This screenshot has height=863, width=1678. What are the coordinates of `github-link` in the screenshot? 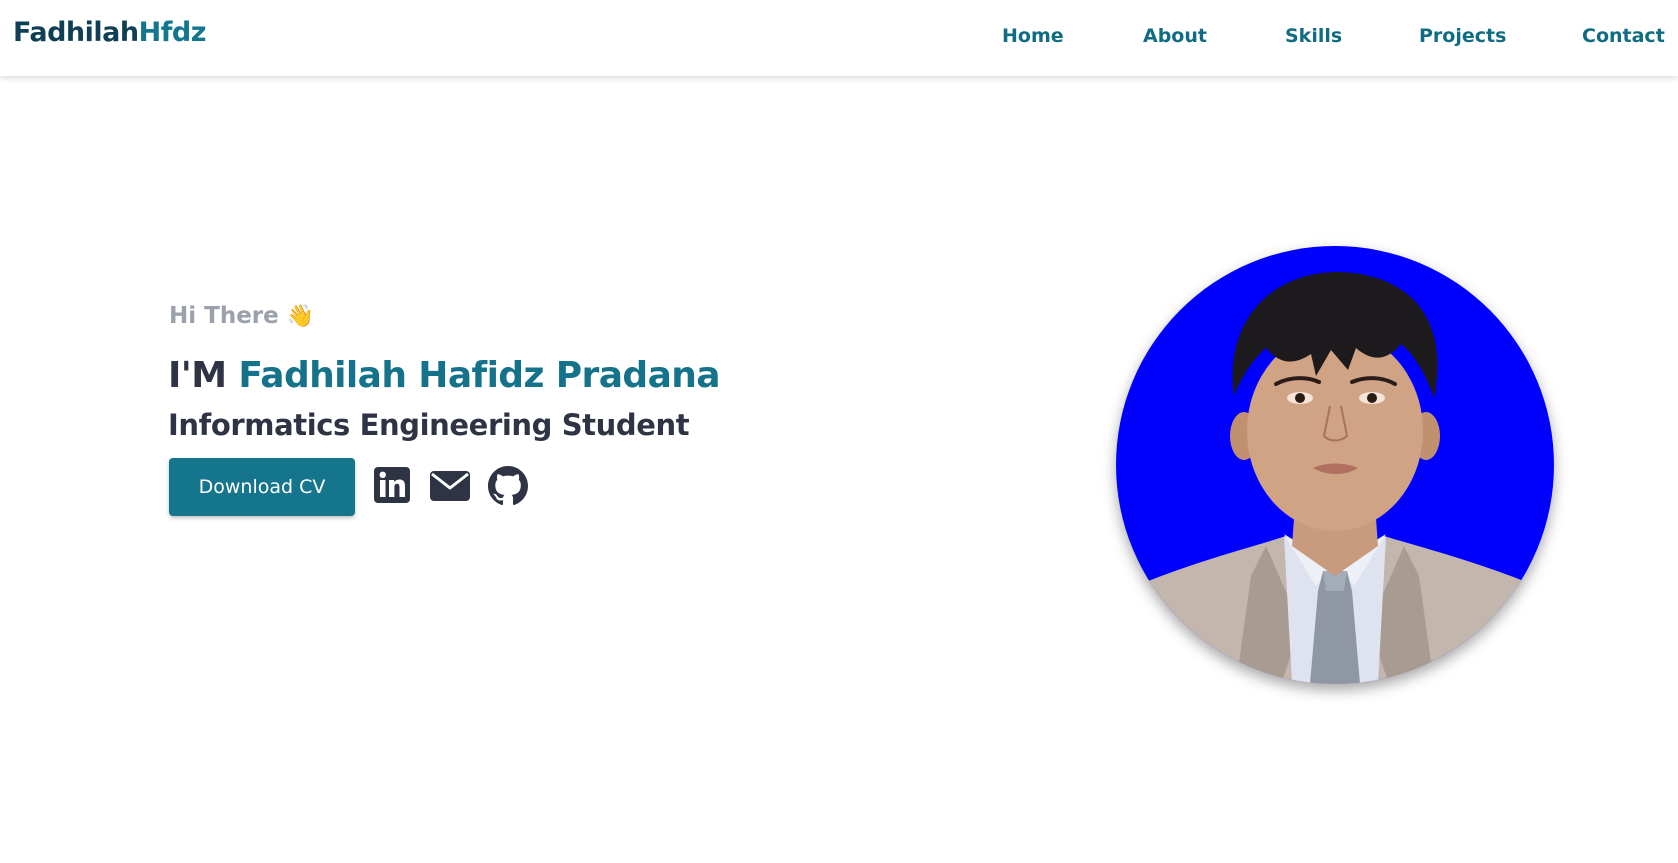 It's located at (508, 486).